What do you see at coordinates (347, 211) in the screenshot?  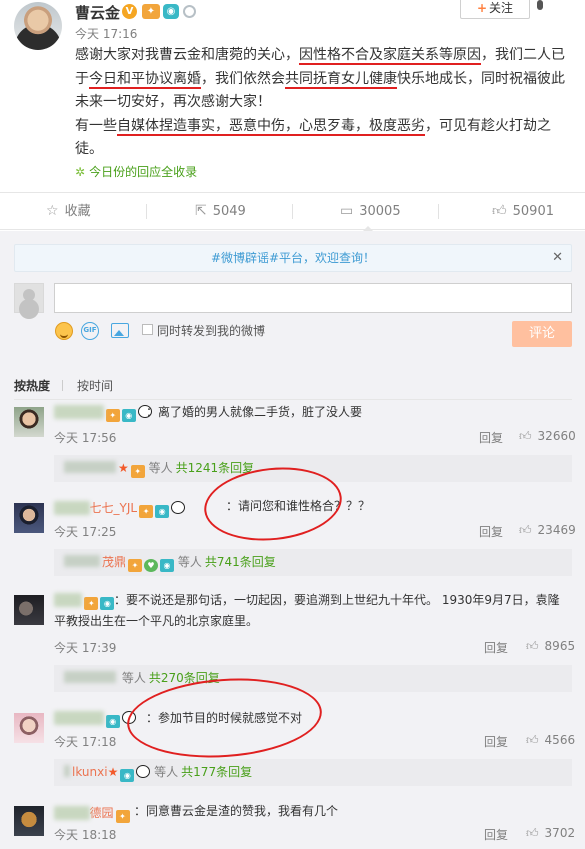 I see `comment-icon: ▭` at bounding box center [347, 211].